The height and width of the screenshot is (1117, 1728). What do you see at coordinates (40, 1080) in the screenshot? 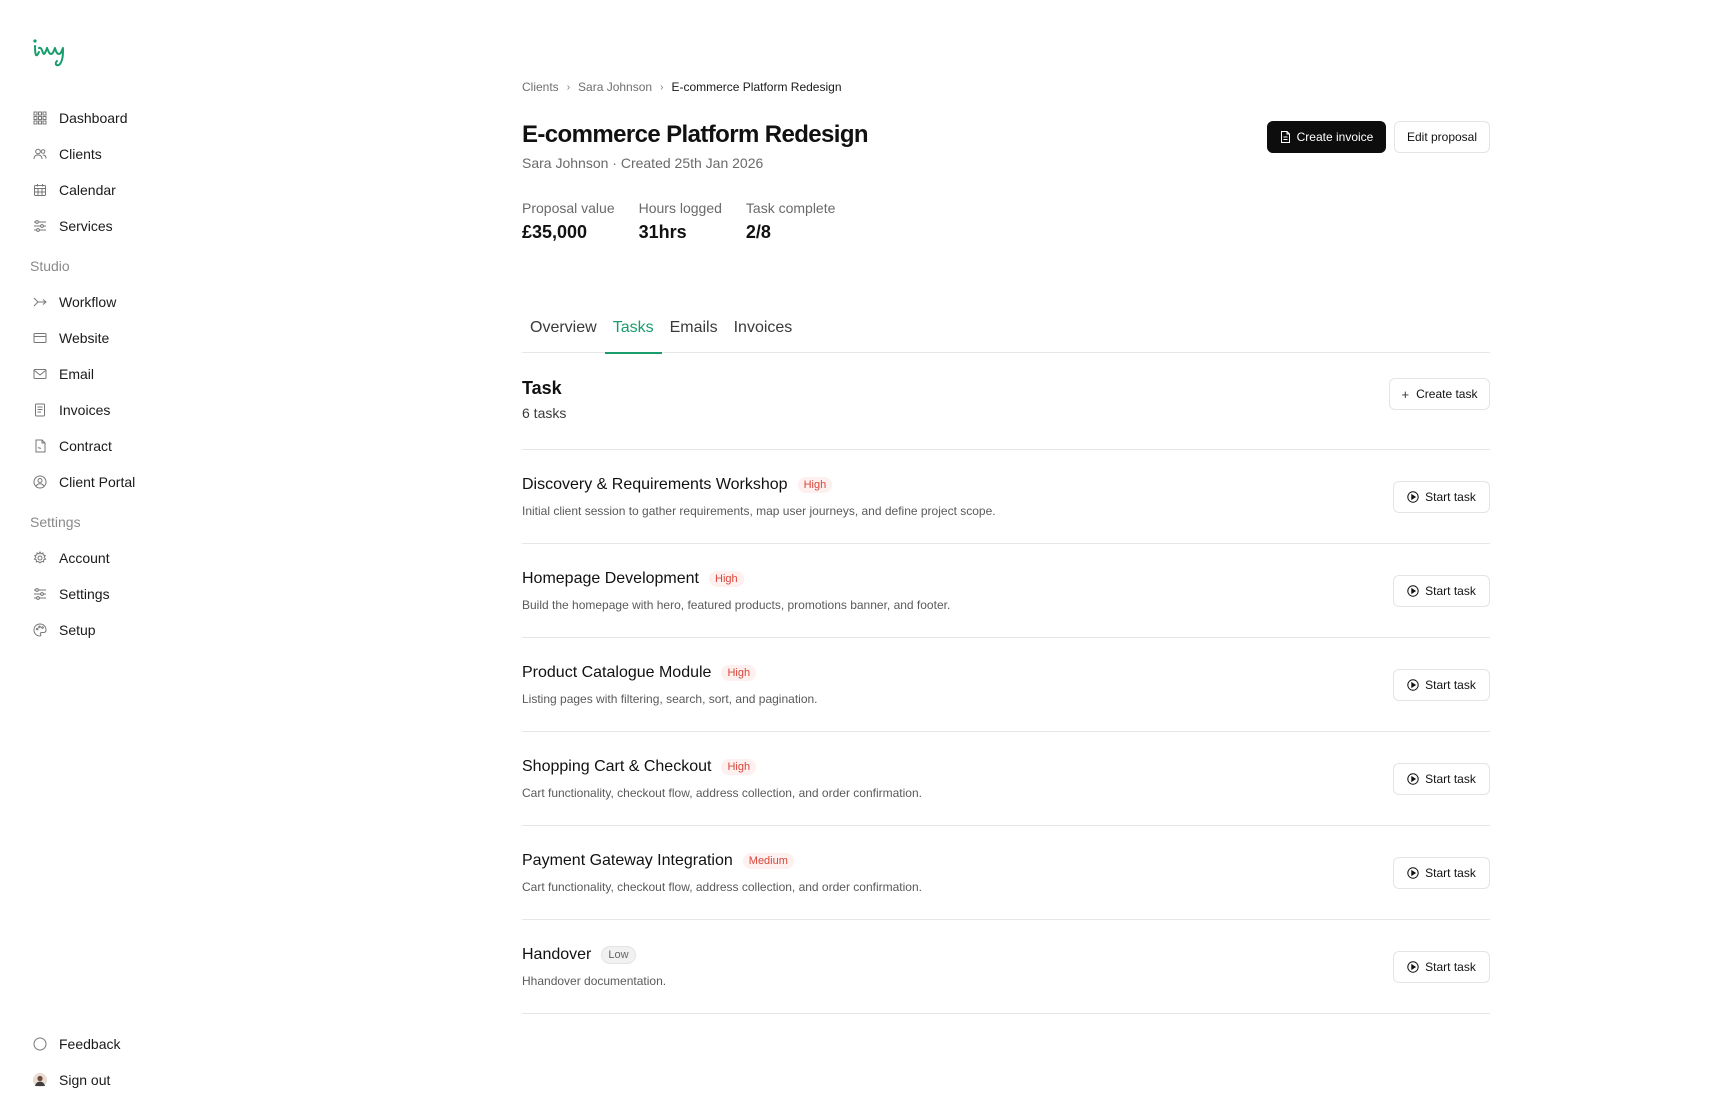
I see `avatar-icon` at bounding box center [40, 1080].